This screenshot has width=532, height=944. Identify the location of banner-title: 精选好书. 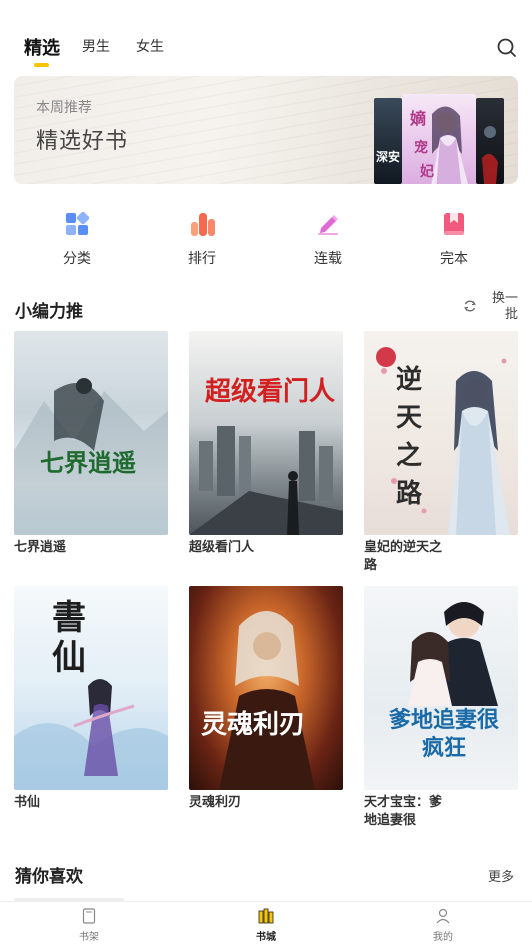
(82, 141).